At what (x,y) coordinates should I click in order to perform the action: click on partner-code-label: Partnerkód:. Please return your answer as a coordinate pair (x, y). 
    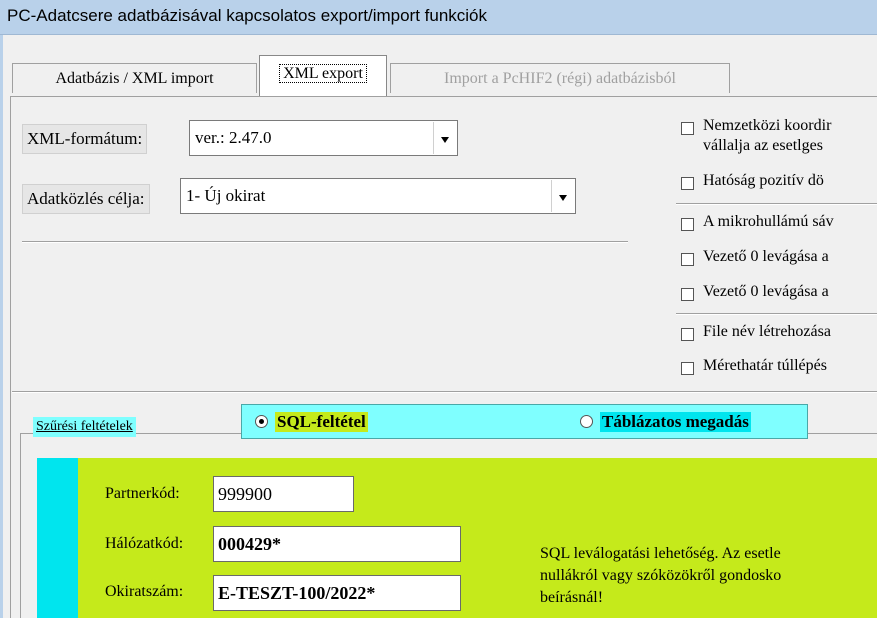
    Looking at the image, I should click on (142, 493).